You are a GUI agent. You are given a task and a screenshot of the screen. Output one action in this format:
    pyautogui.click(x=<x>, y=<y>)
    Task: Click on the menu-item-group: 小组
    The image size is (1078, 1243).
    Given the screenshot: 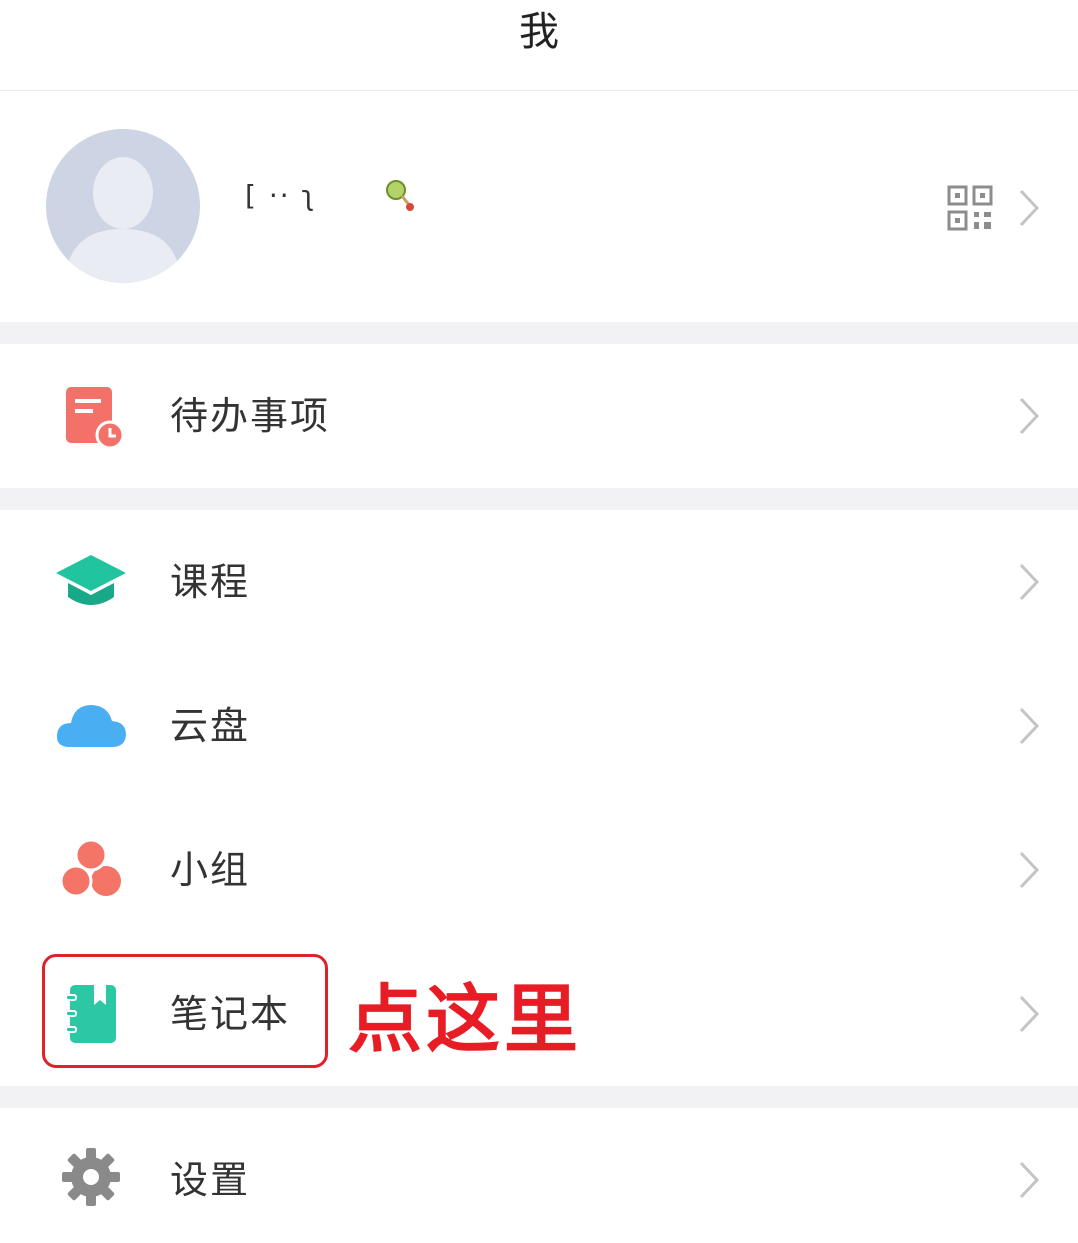 What is the action you would take?
    pyautogui.click(x=539, y=870)
    